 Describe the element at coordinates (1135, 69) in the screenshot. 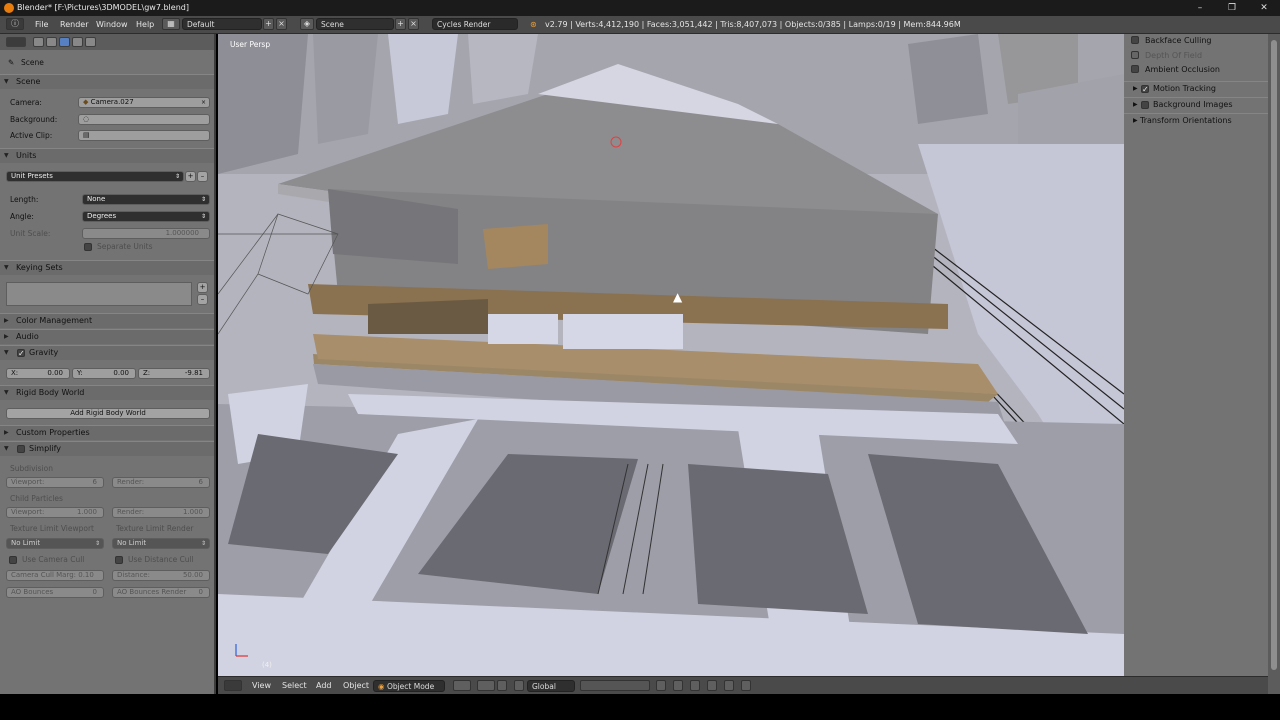

I see `ambient-occlusion-checkbox` at that location.